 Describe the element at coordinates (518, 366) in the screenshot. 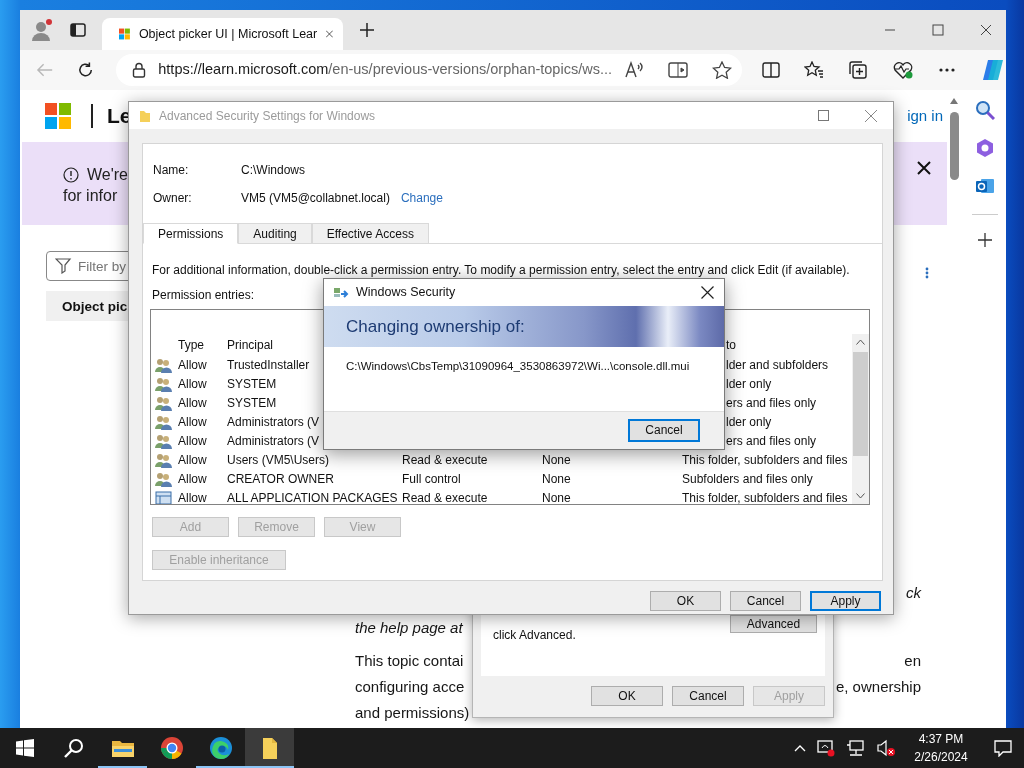

I see `file-path: C:\Windows\CbsTemp\31090964_3530863972\Wi...\console.dll.mui` at that location.